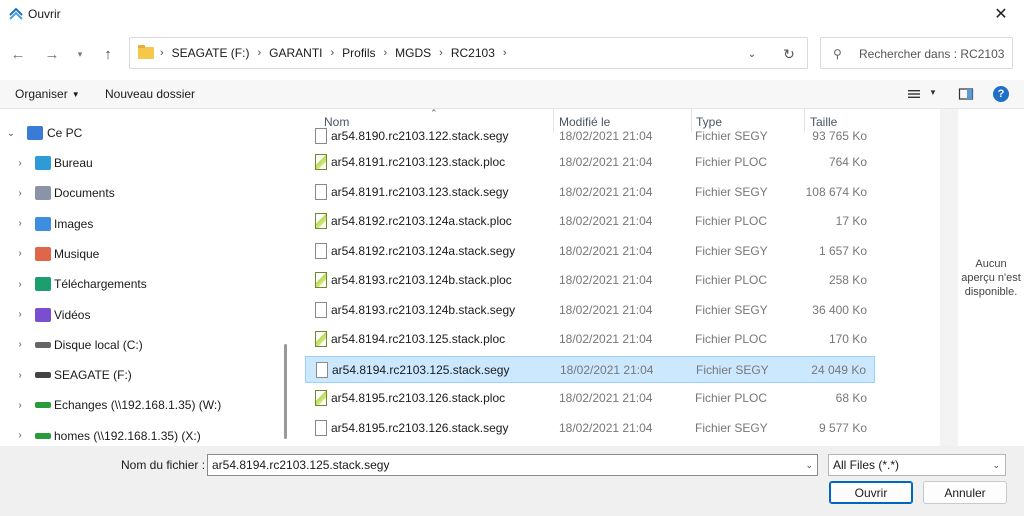  Describe the element at coordinates (420, 427) in the screenshot. I see `file-name: ar54.8195.rc2103.126.stack.segy` at that location.